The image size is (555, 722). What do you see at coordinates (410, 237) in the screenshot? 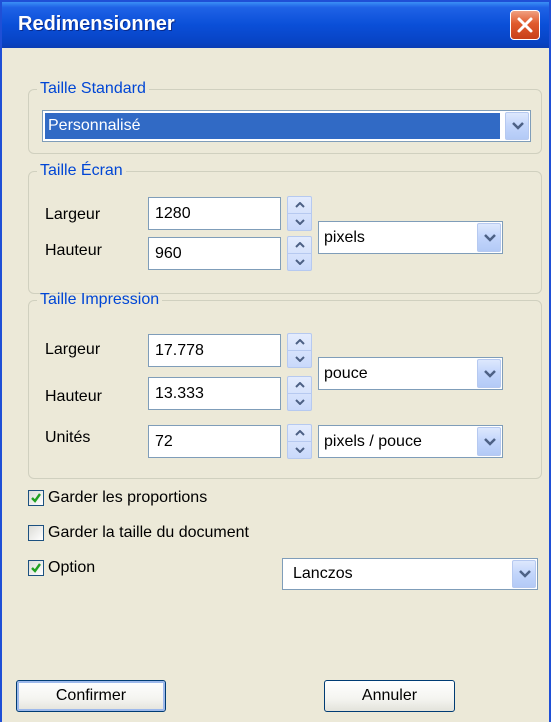
I see `screen-unit-select: pixels` at bounding box center [410, 237].